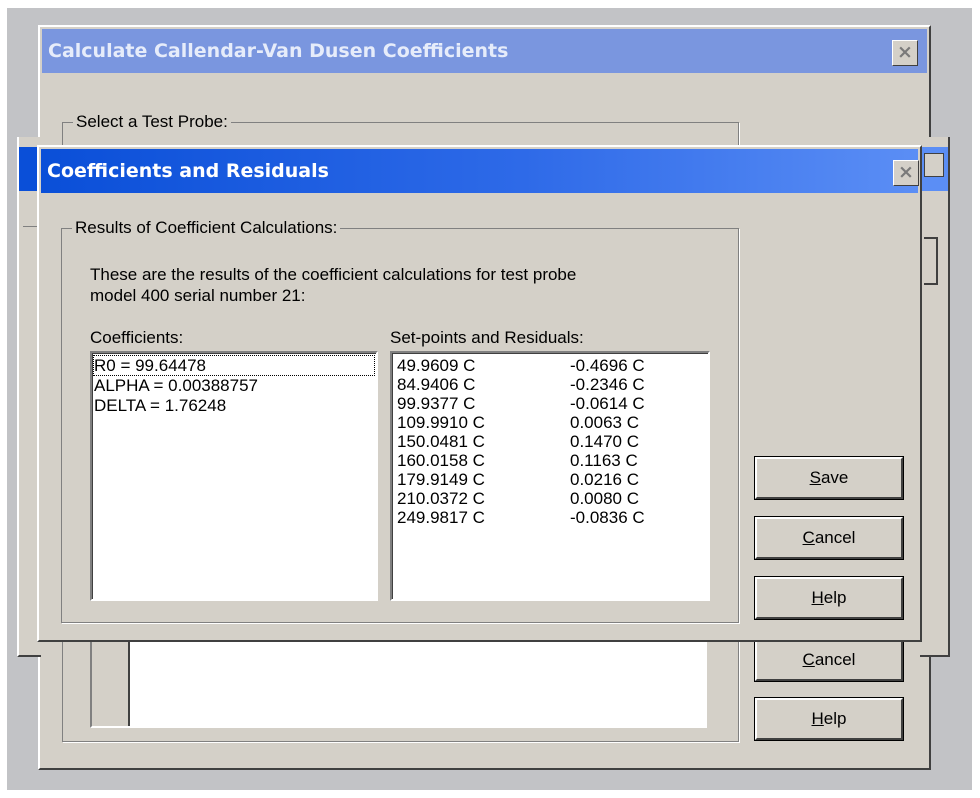 The height and width of the screenshot is (798, 980). I want to click on dialog-title-bar: Coefficients and Residuals, so click(479, 171).